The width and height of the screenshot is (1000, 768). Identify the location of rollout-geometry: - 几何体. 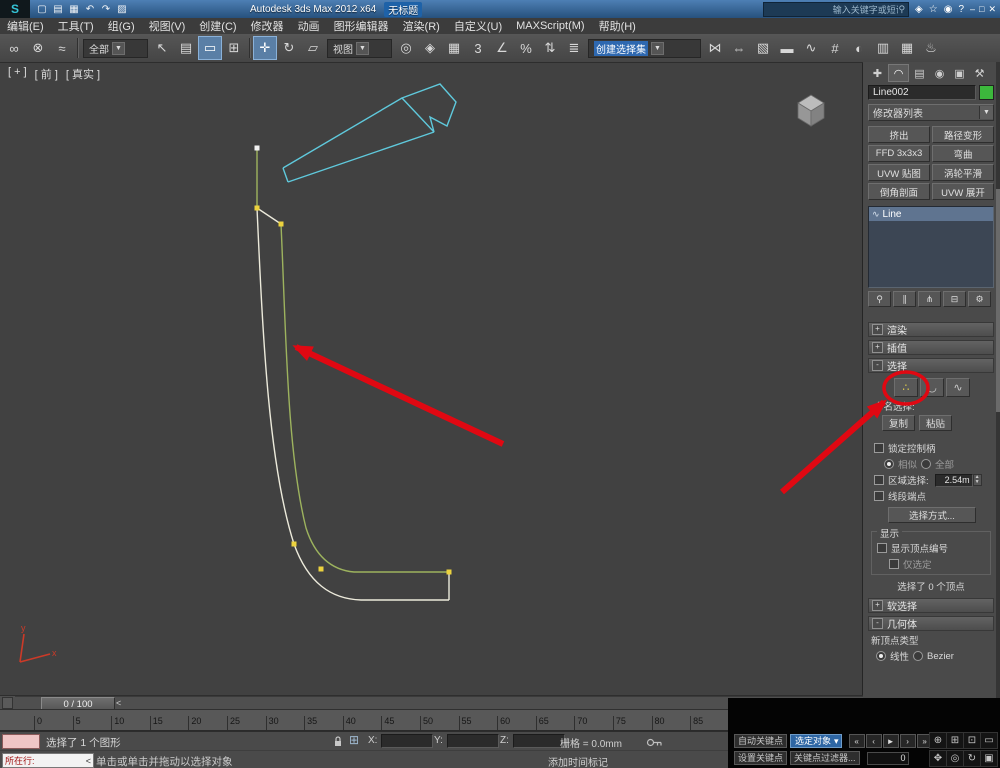
(931, 623).